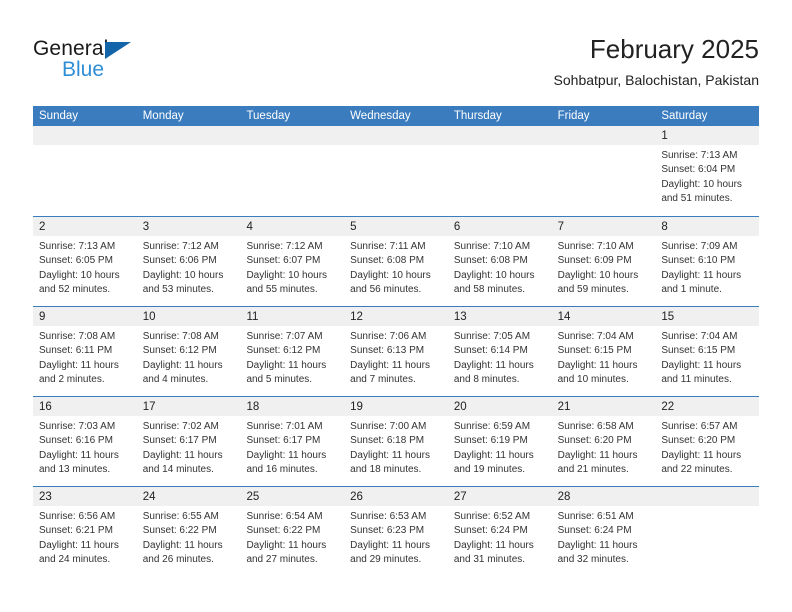 The image size is (792, 612). What do you see at coordinates (701, 462) in the screenshot?
I see `daylight-text: Daylight: 11 hours and 22 minutes.` at bounding box center [701, 462].